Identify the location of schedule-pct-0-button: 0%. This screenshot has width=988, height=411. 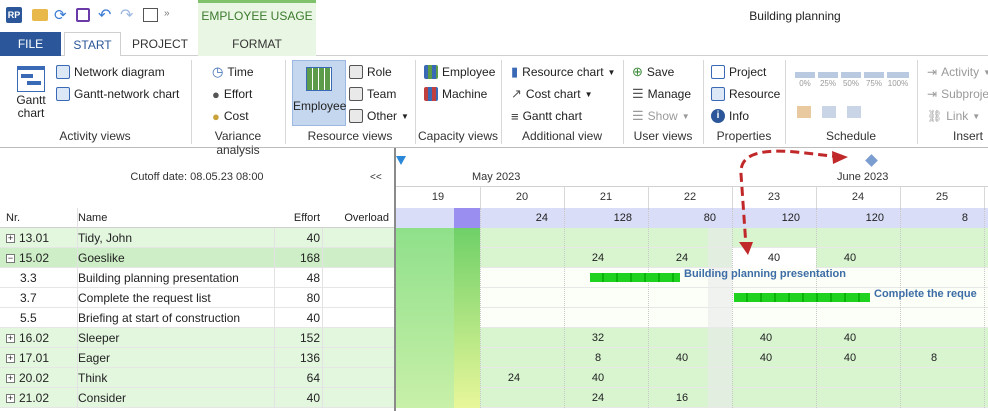
(805, 80).